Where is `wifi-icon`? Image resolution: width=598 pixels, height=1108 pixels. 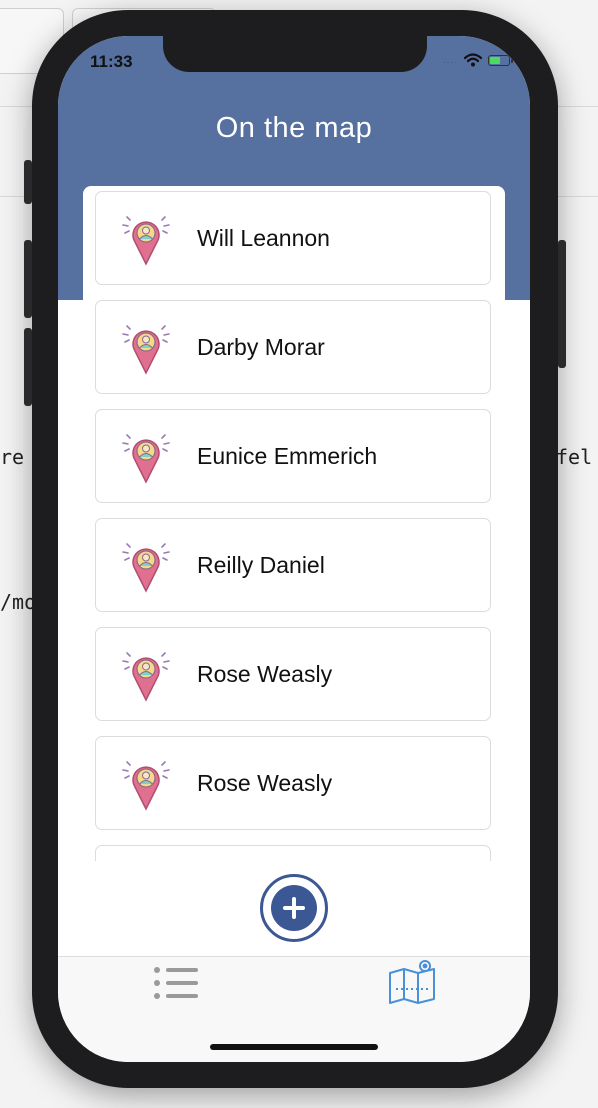 wifi-icon is located at coordinates (473, 60).